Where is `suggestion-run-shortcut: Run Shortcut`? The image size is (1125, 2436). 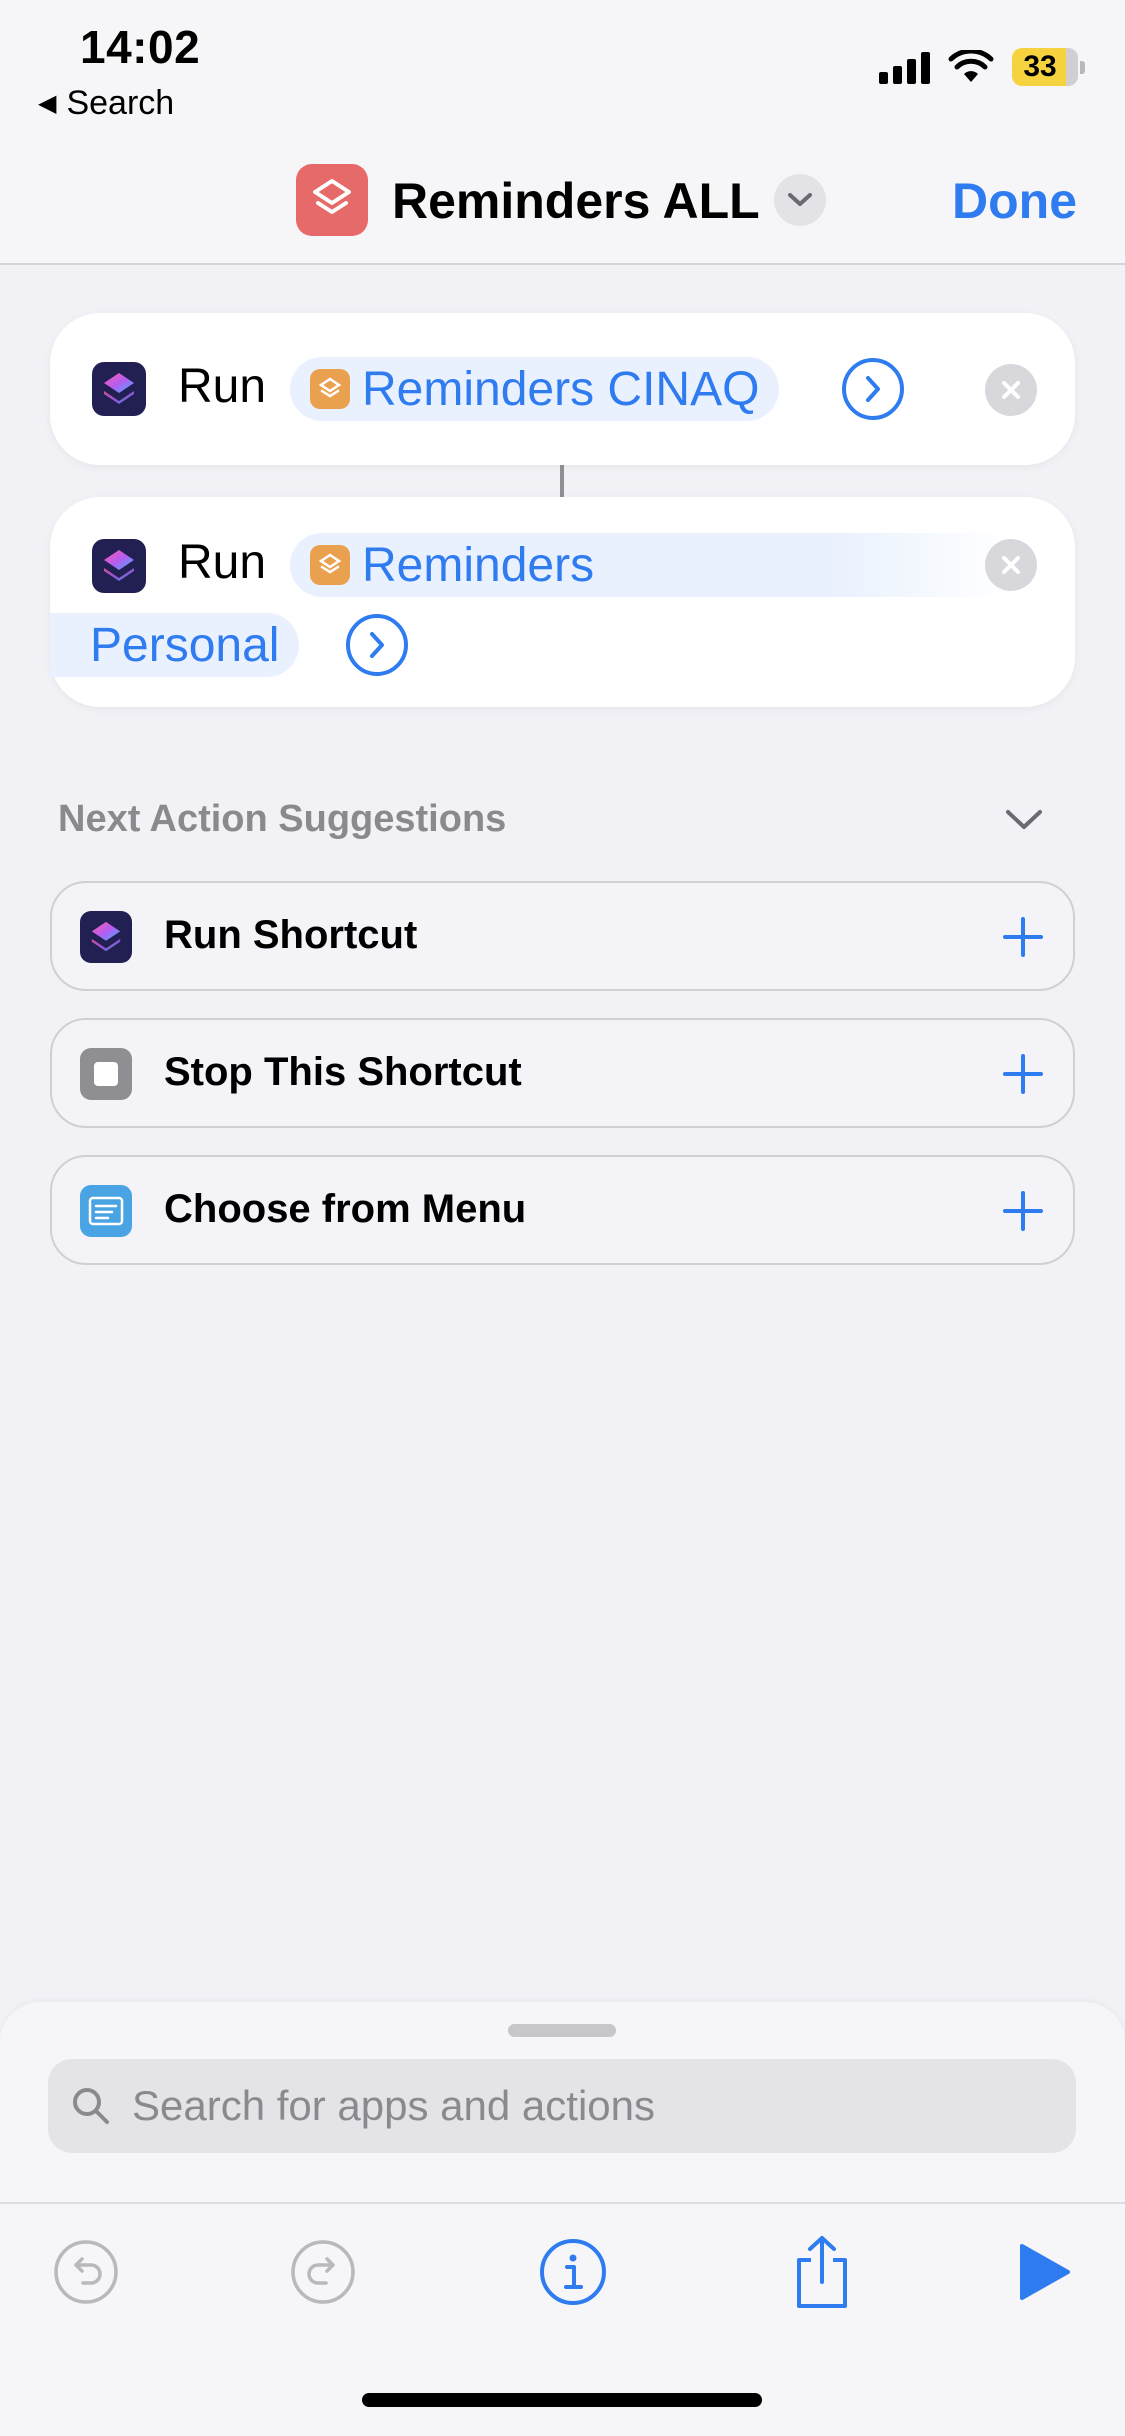
suggestion-run-shortcut: Run Shortcut is located at coordinates (562, 936).